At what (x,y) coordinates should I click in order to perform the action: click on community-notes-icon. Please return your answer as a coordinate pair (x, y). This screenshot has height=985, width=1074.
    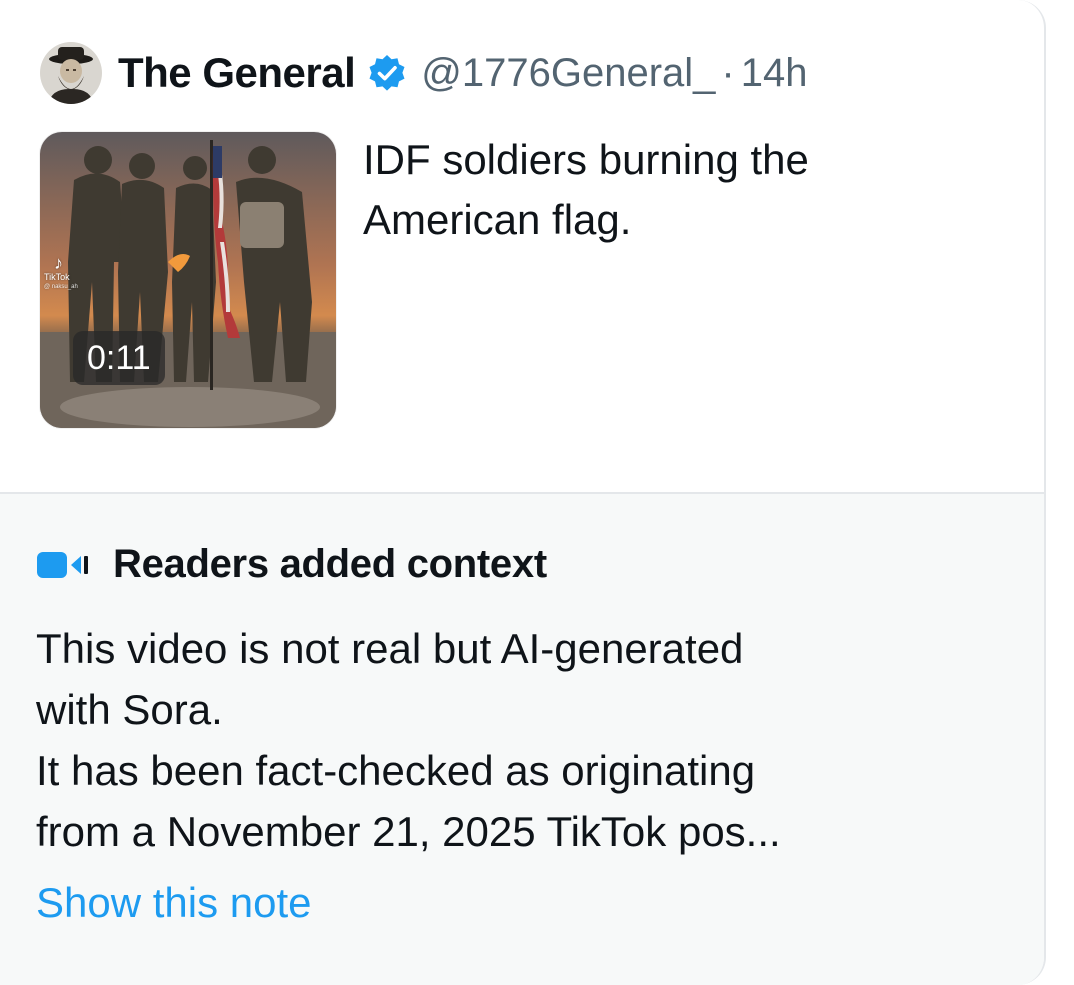
    Looking at the image, I should click on (62, 564).